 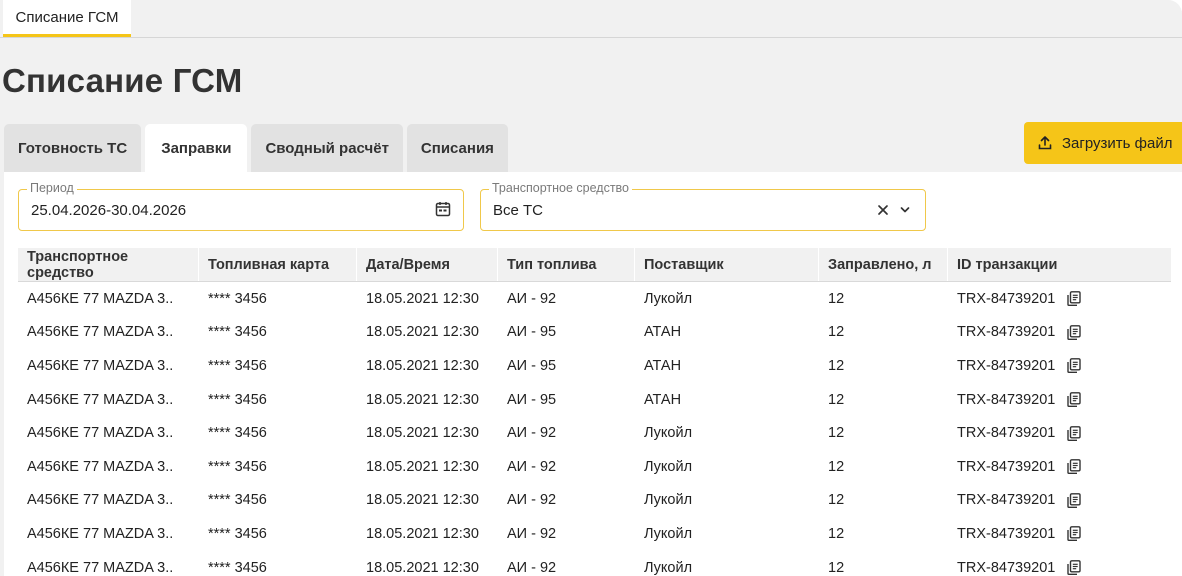 What do you see at coordinates (566, 264) in the screenshot?
I see `column-header-fuel-type: Тип топлива` at bounding box center [566, 264].